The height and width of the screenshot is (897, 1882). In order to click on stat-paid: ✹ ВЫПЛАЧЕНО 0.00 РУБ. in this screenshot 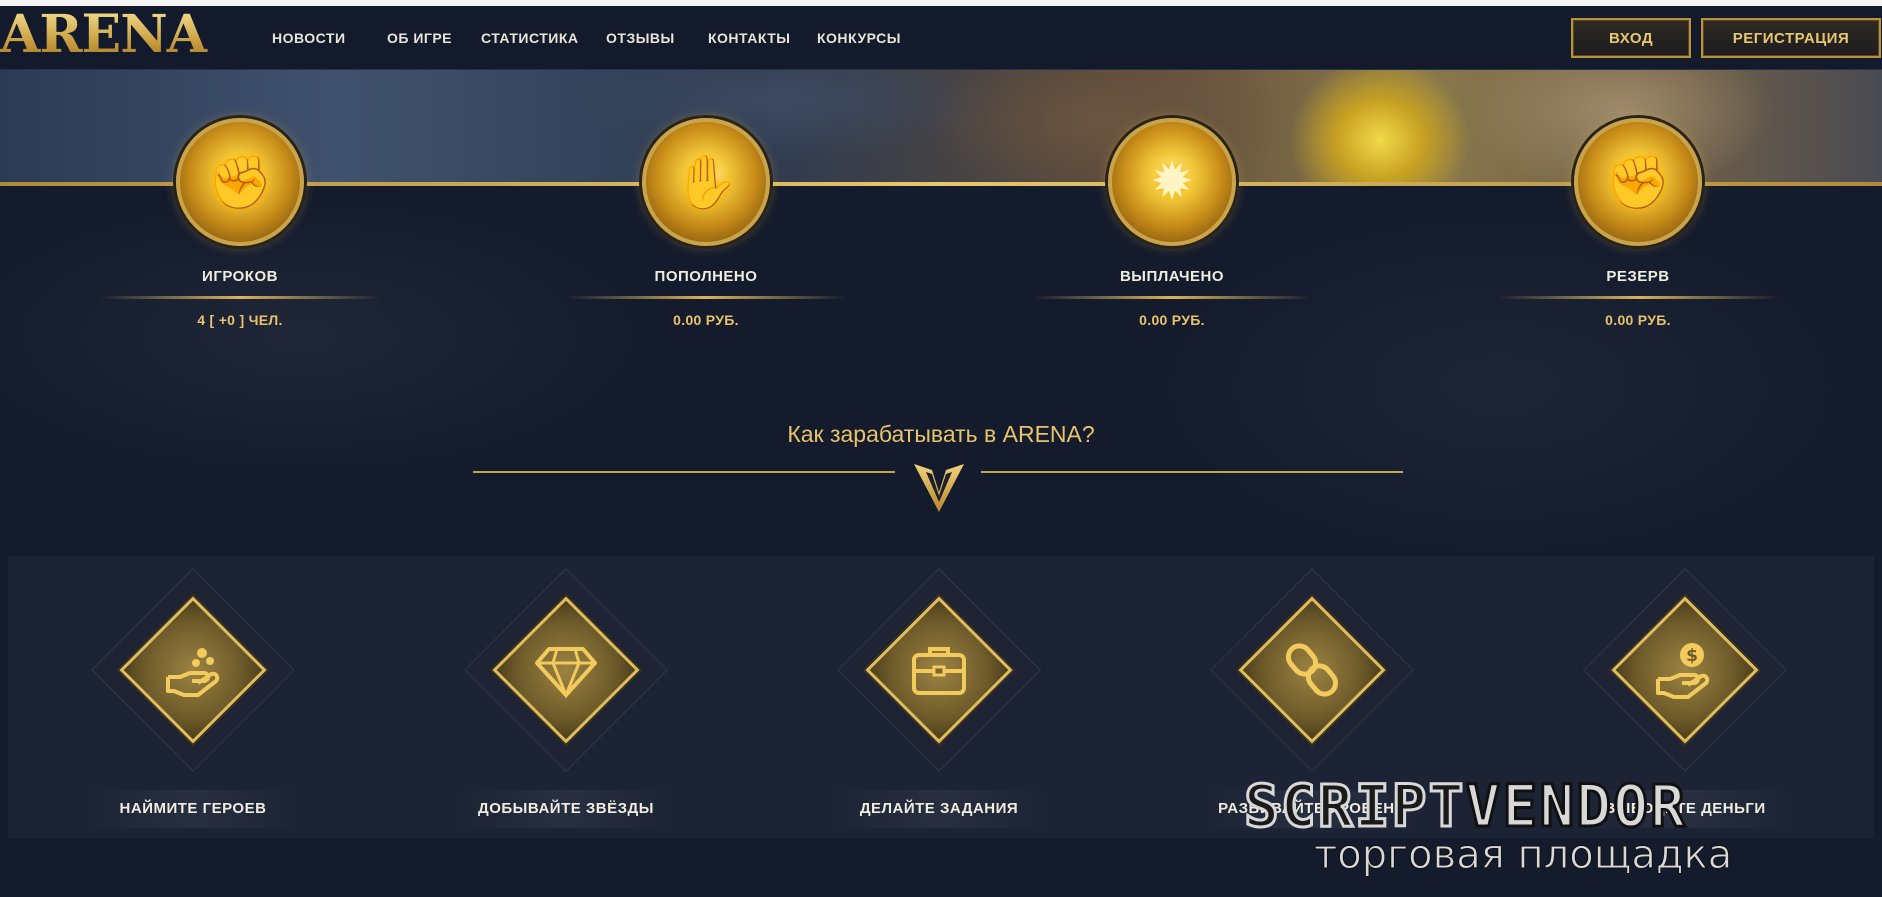, I will do `click(1172, 223)`.